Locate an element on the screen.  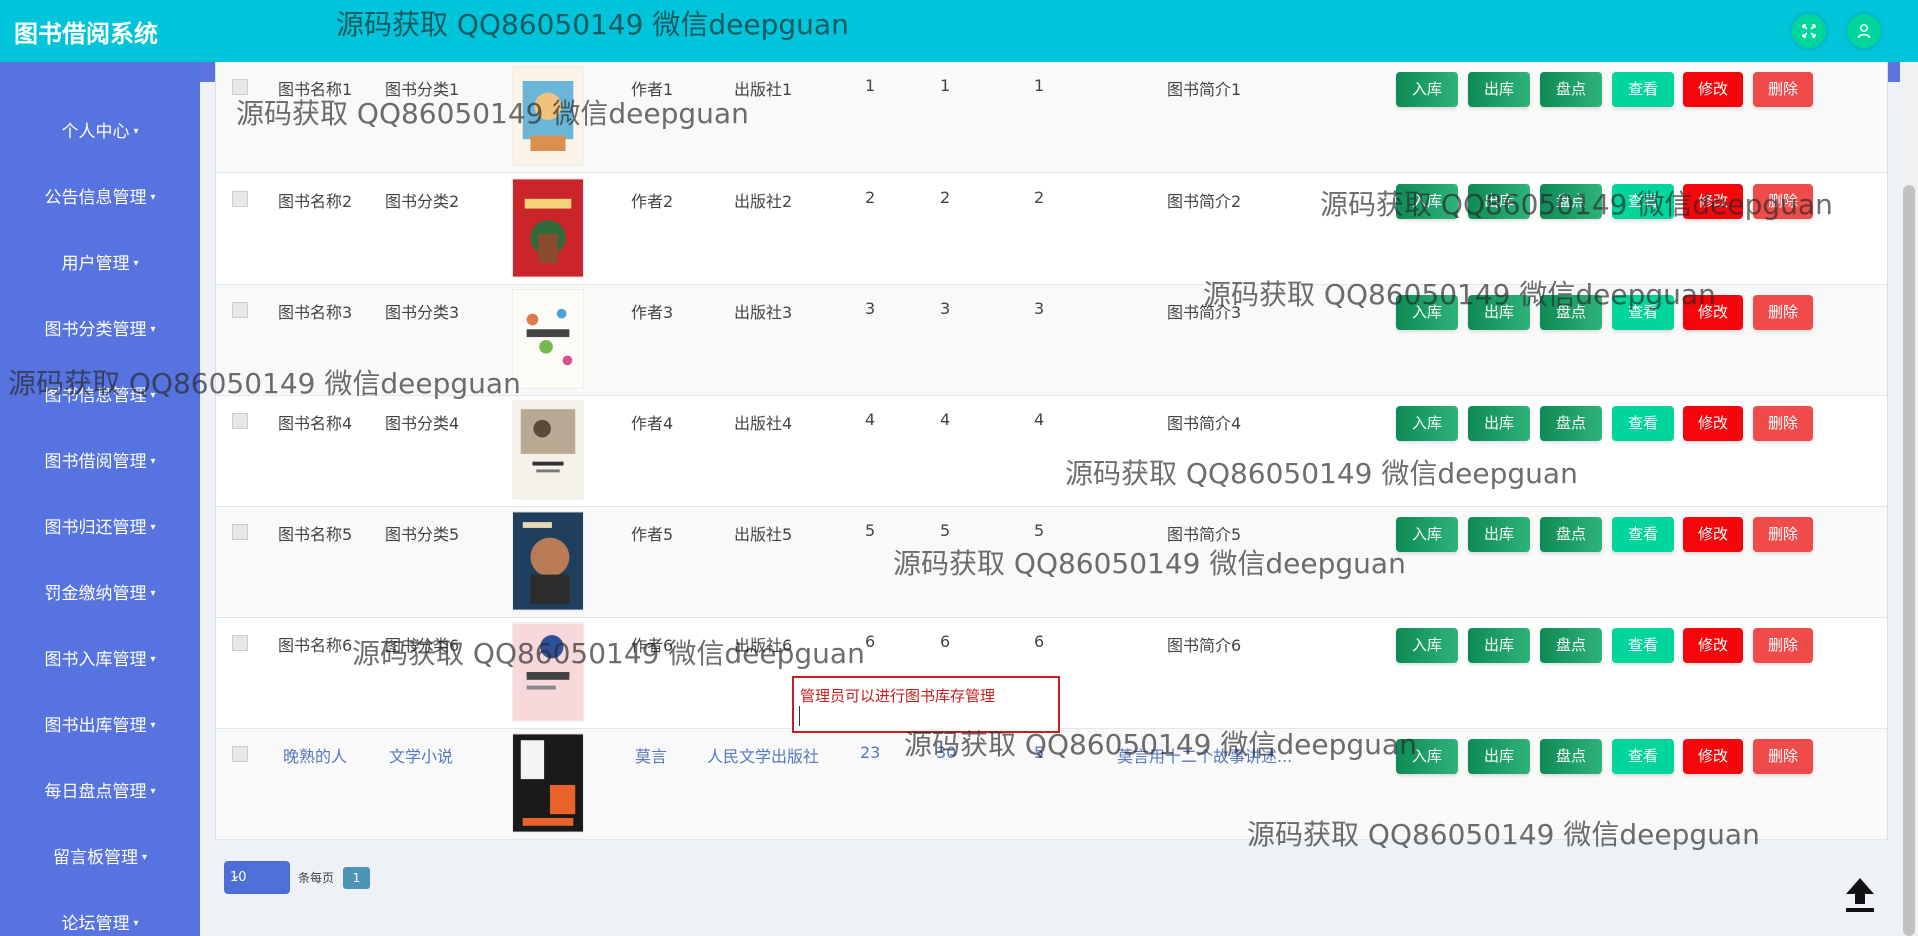
user-icon is located at coordinates (1864, 31).